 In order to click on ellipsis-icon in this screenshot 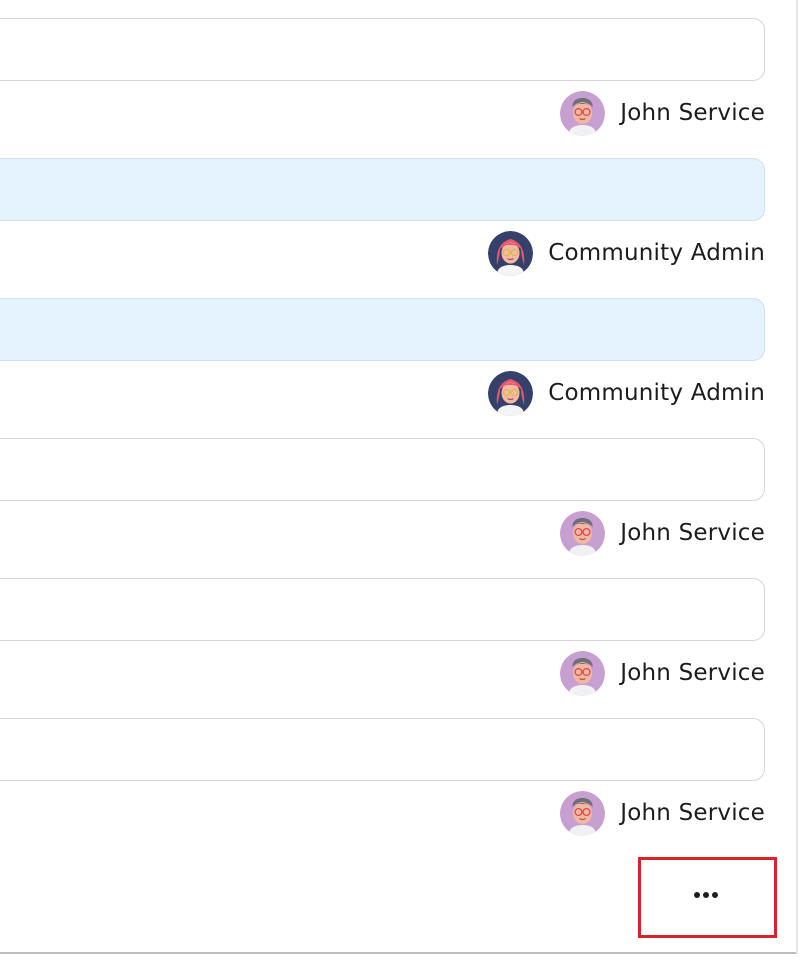, I will do `click(705, 894)`.